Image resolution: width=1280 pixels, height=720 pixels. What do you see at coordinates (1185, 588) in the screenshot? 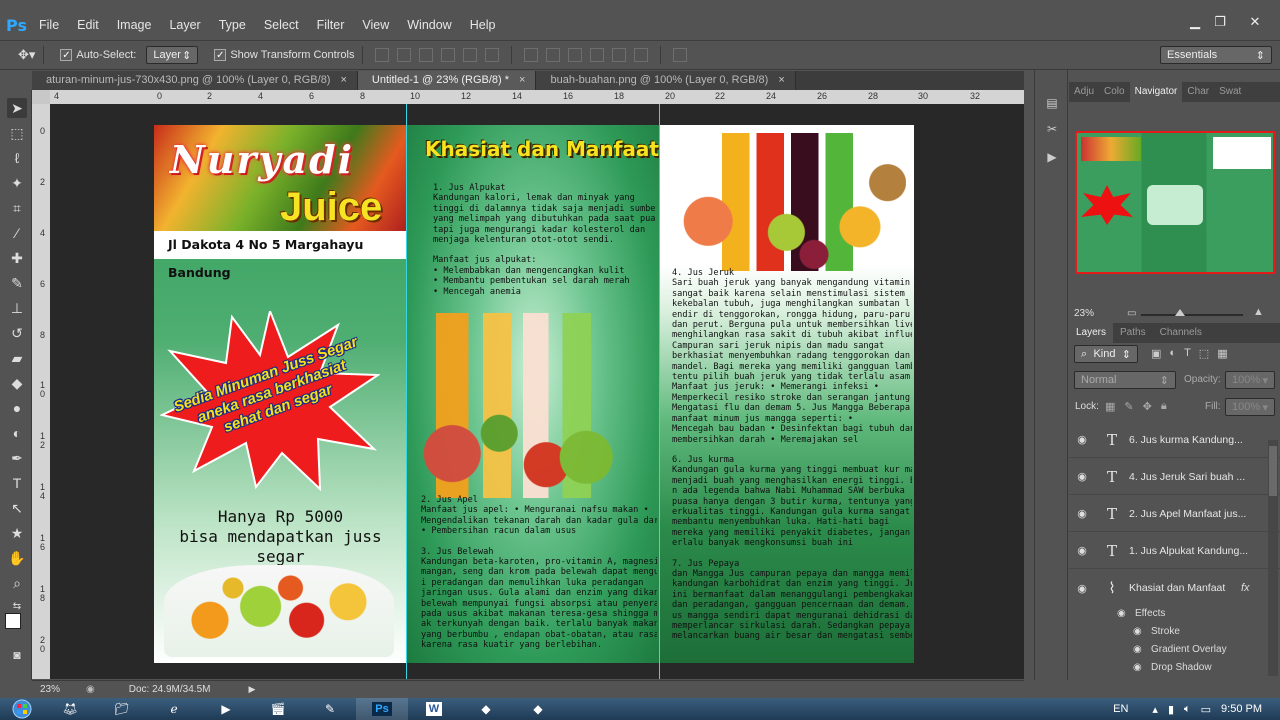
I see `layer-name: Khasiat dan Manfaat` at bounding box center [1185, 588].